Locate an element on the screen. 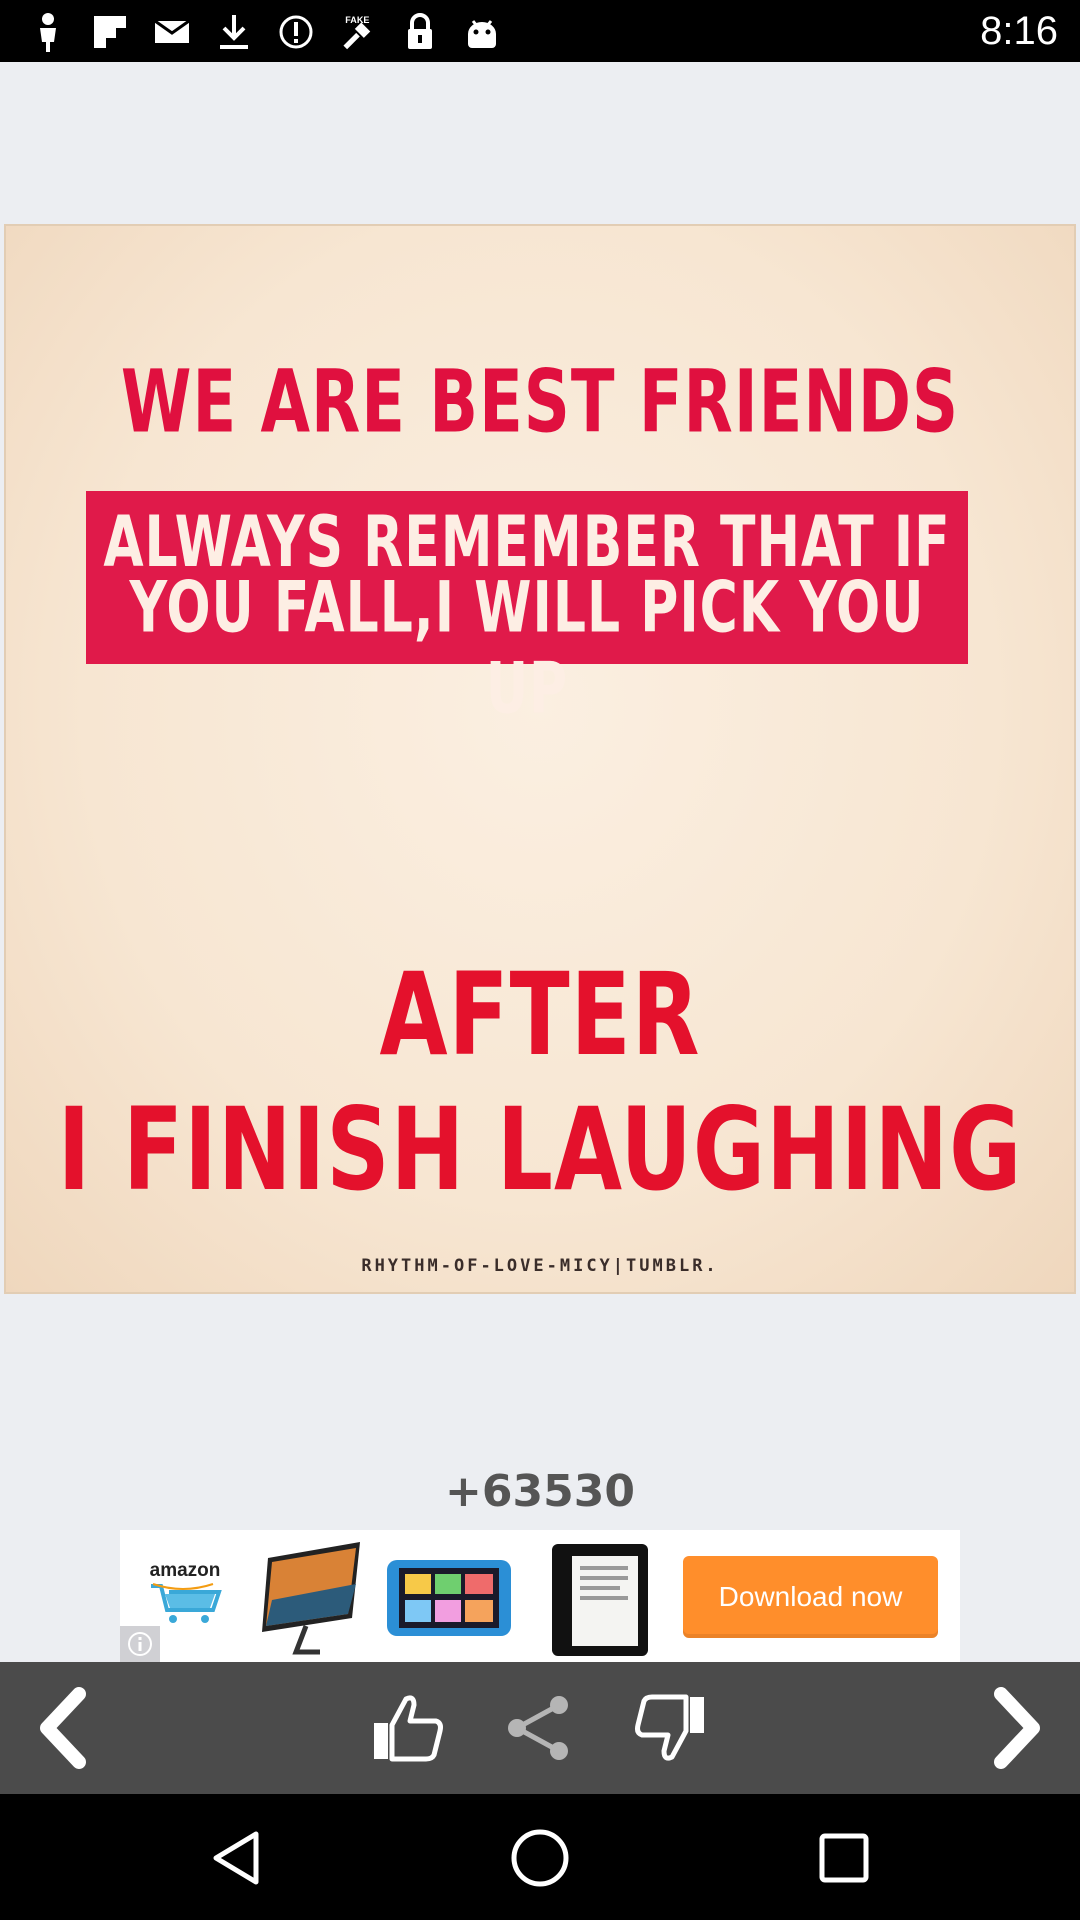  previous-button is located at coordinates (66, 1728).